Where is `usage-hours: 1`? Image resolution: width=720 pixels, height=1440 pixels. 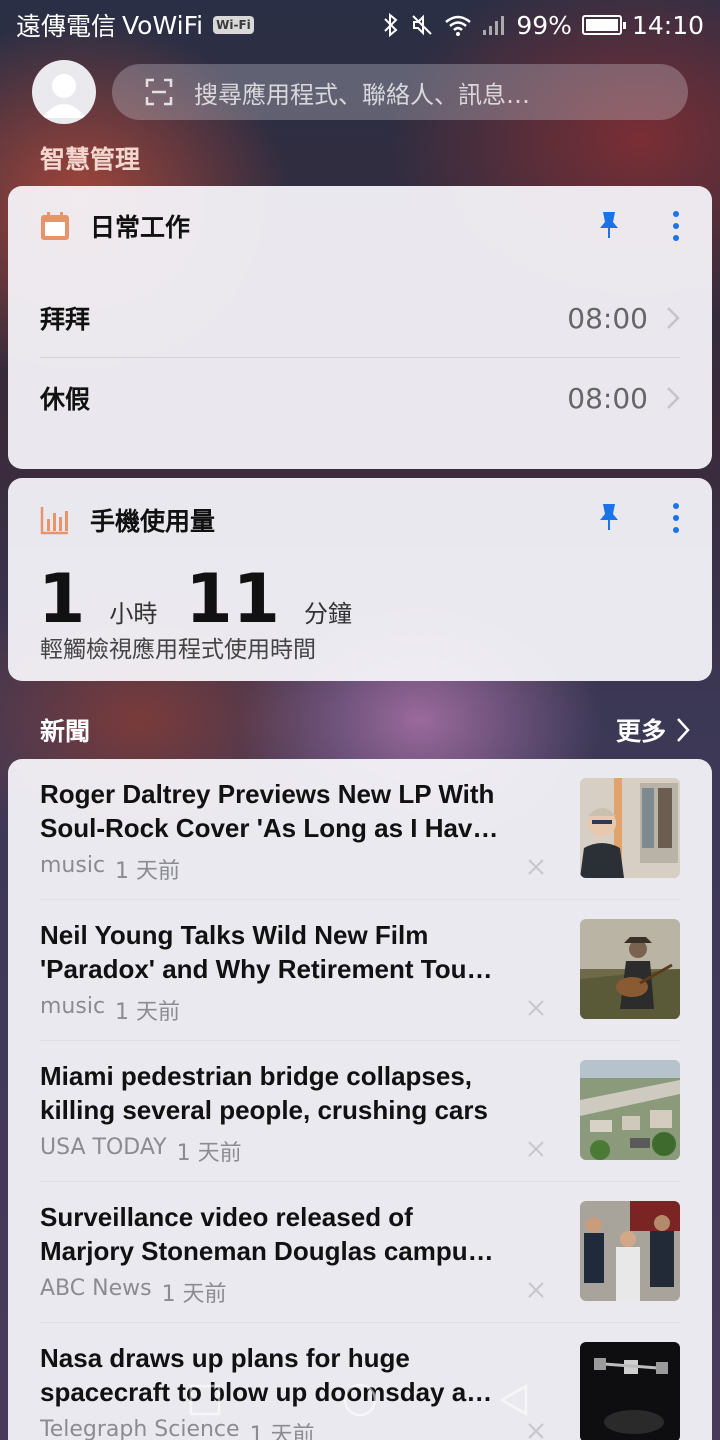 usage-hours: 1 is located at coordinates (62, 599).